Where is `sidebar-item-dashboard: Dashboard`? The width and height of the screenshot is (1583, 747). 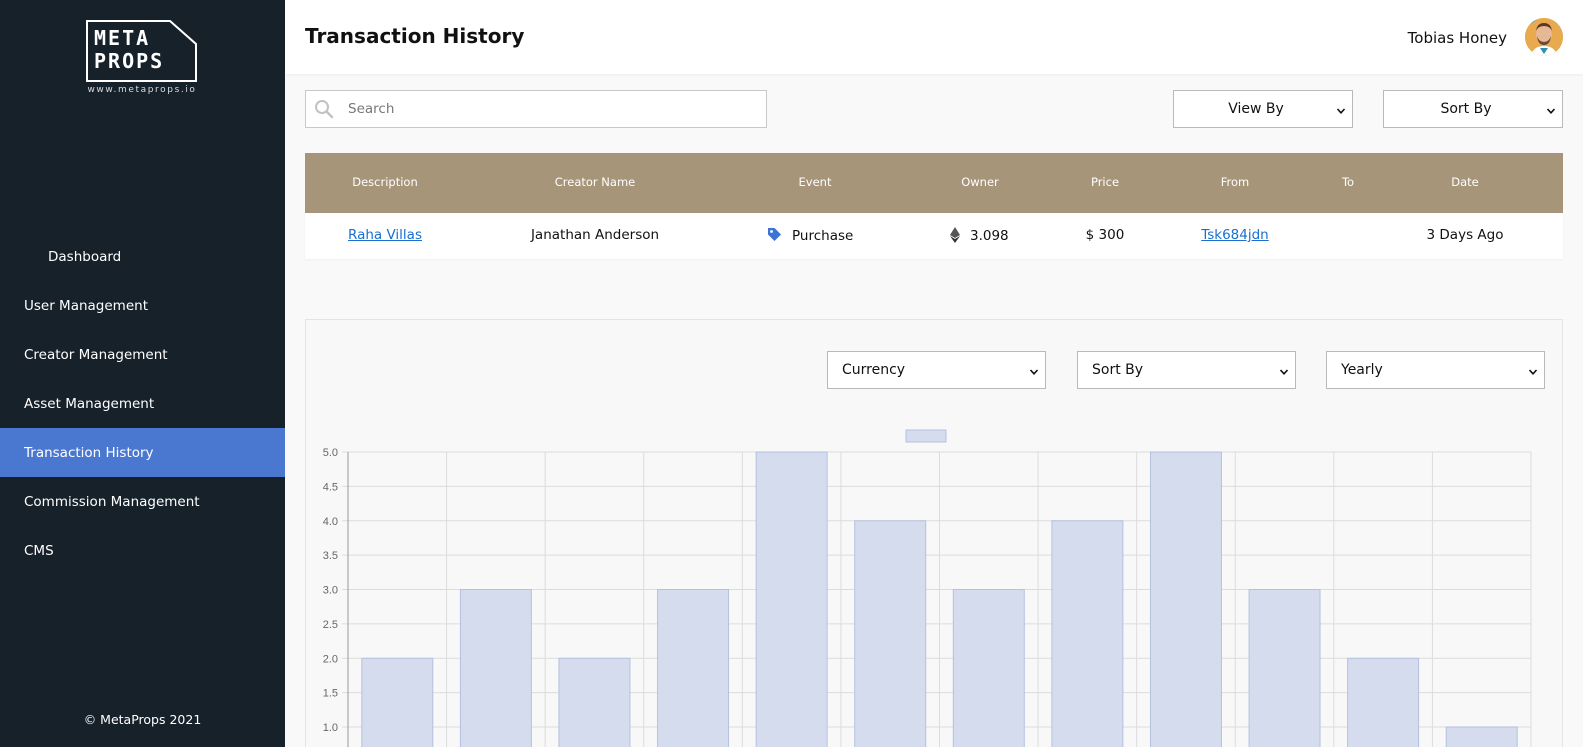
sidebar-item-dashboard: Dashboard is located at coordinates (142, 256).